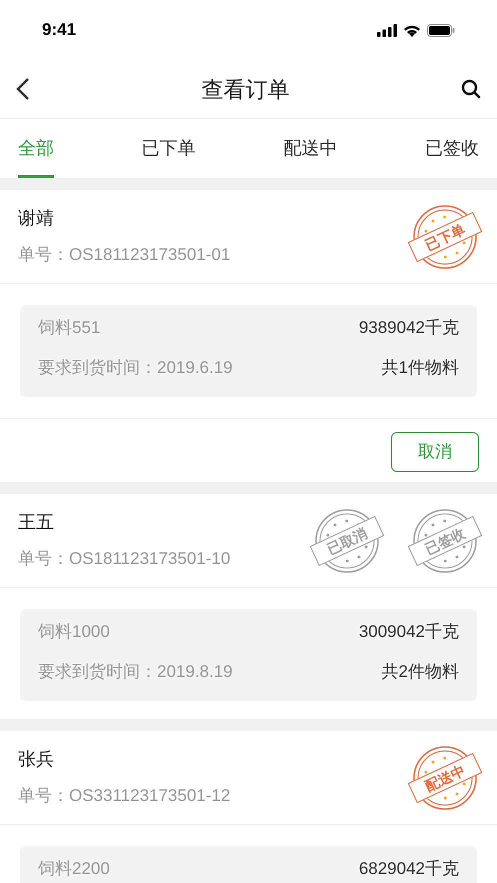 This screenshot has width=497, height=883. What do you see at coordinates (441, 30) in the screenshot?
I see `battery-icon` at bounding box center [441, 30].